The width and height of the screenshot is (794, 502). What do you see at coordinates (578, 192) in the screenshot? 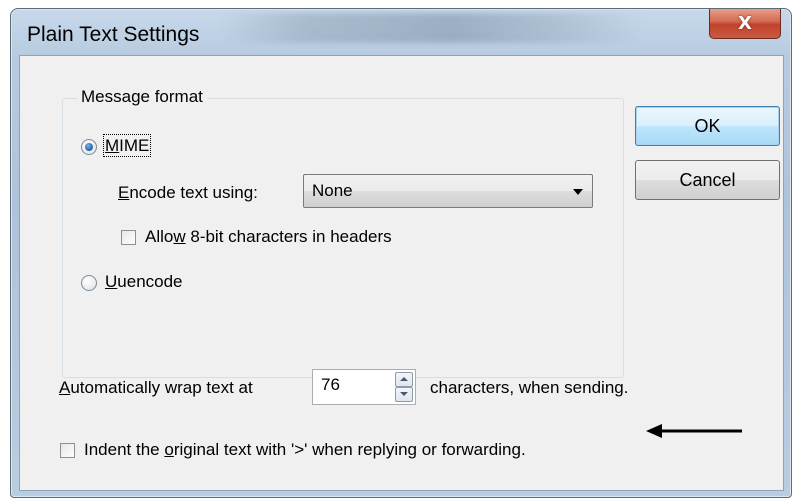
I see `chevron-down-icon` at bounding box center [578, 192].